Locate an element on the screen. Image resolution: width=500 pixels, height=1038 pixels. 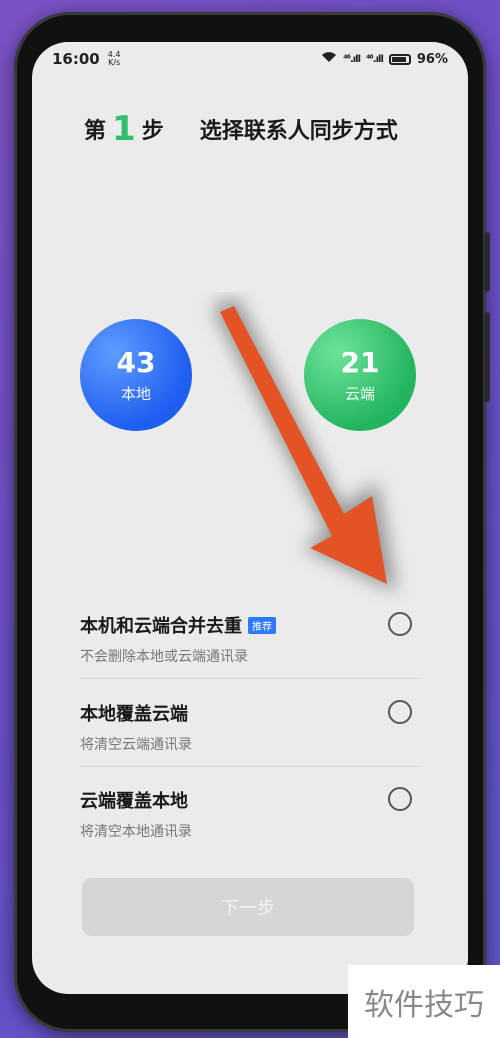
local-count: 43 is located at coordinates (136, 362).